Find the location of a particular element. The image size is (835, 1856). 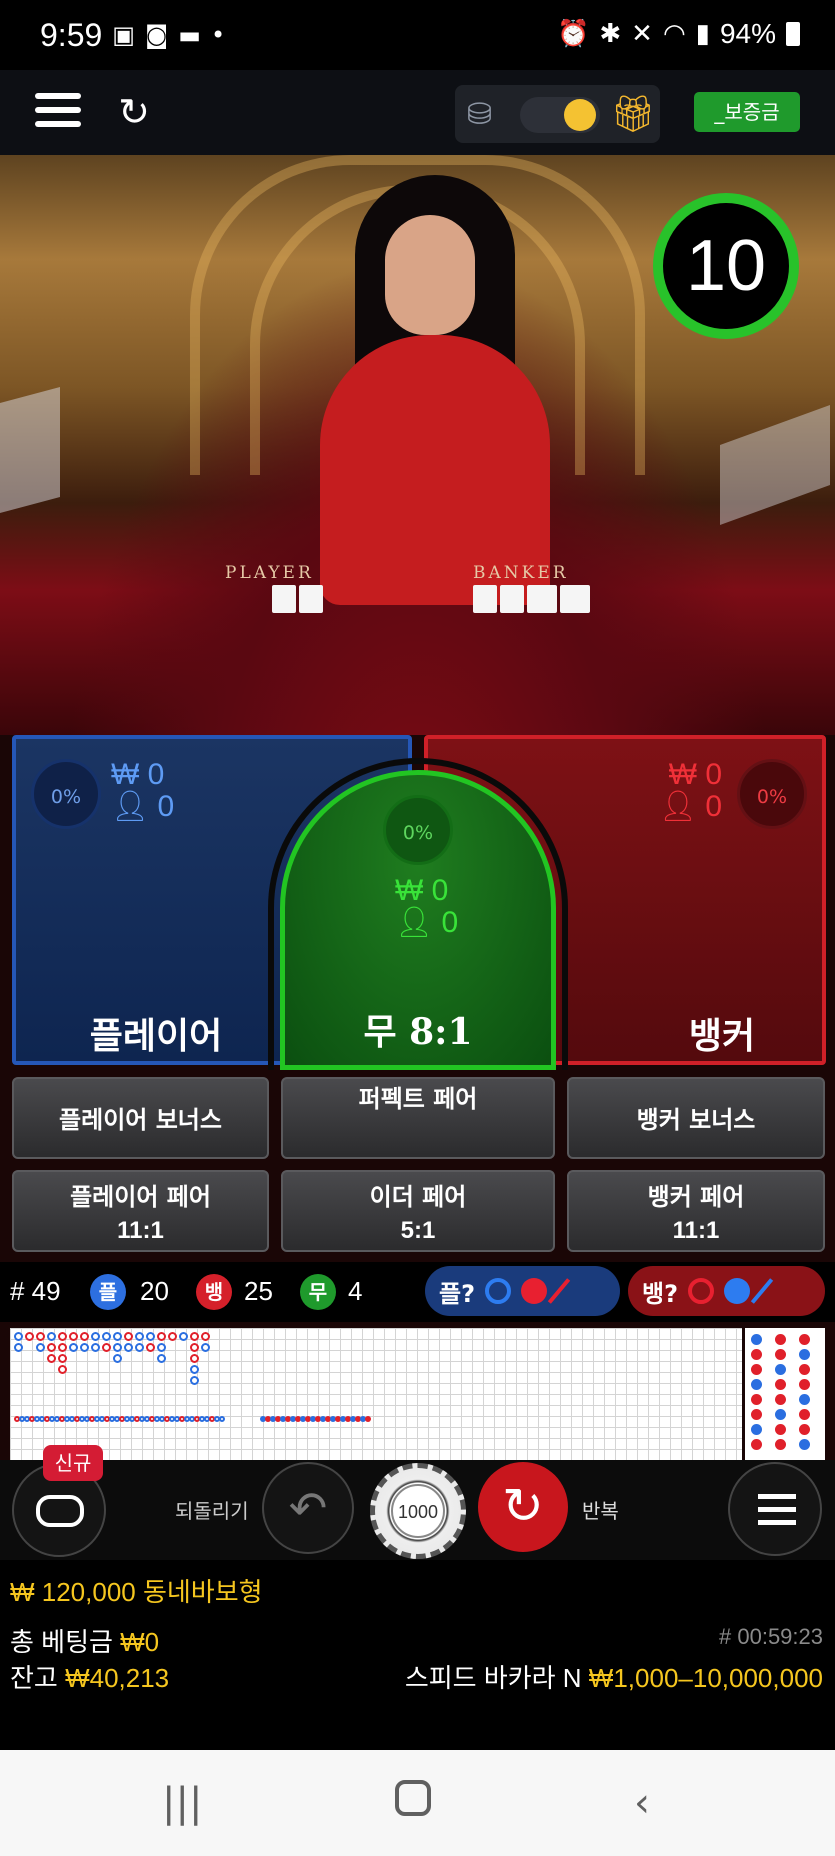

chat-icon: ▬ is located at coordinates (189, 35).